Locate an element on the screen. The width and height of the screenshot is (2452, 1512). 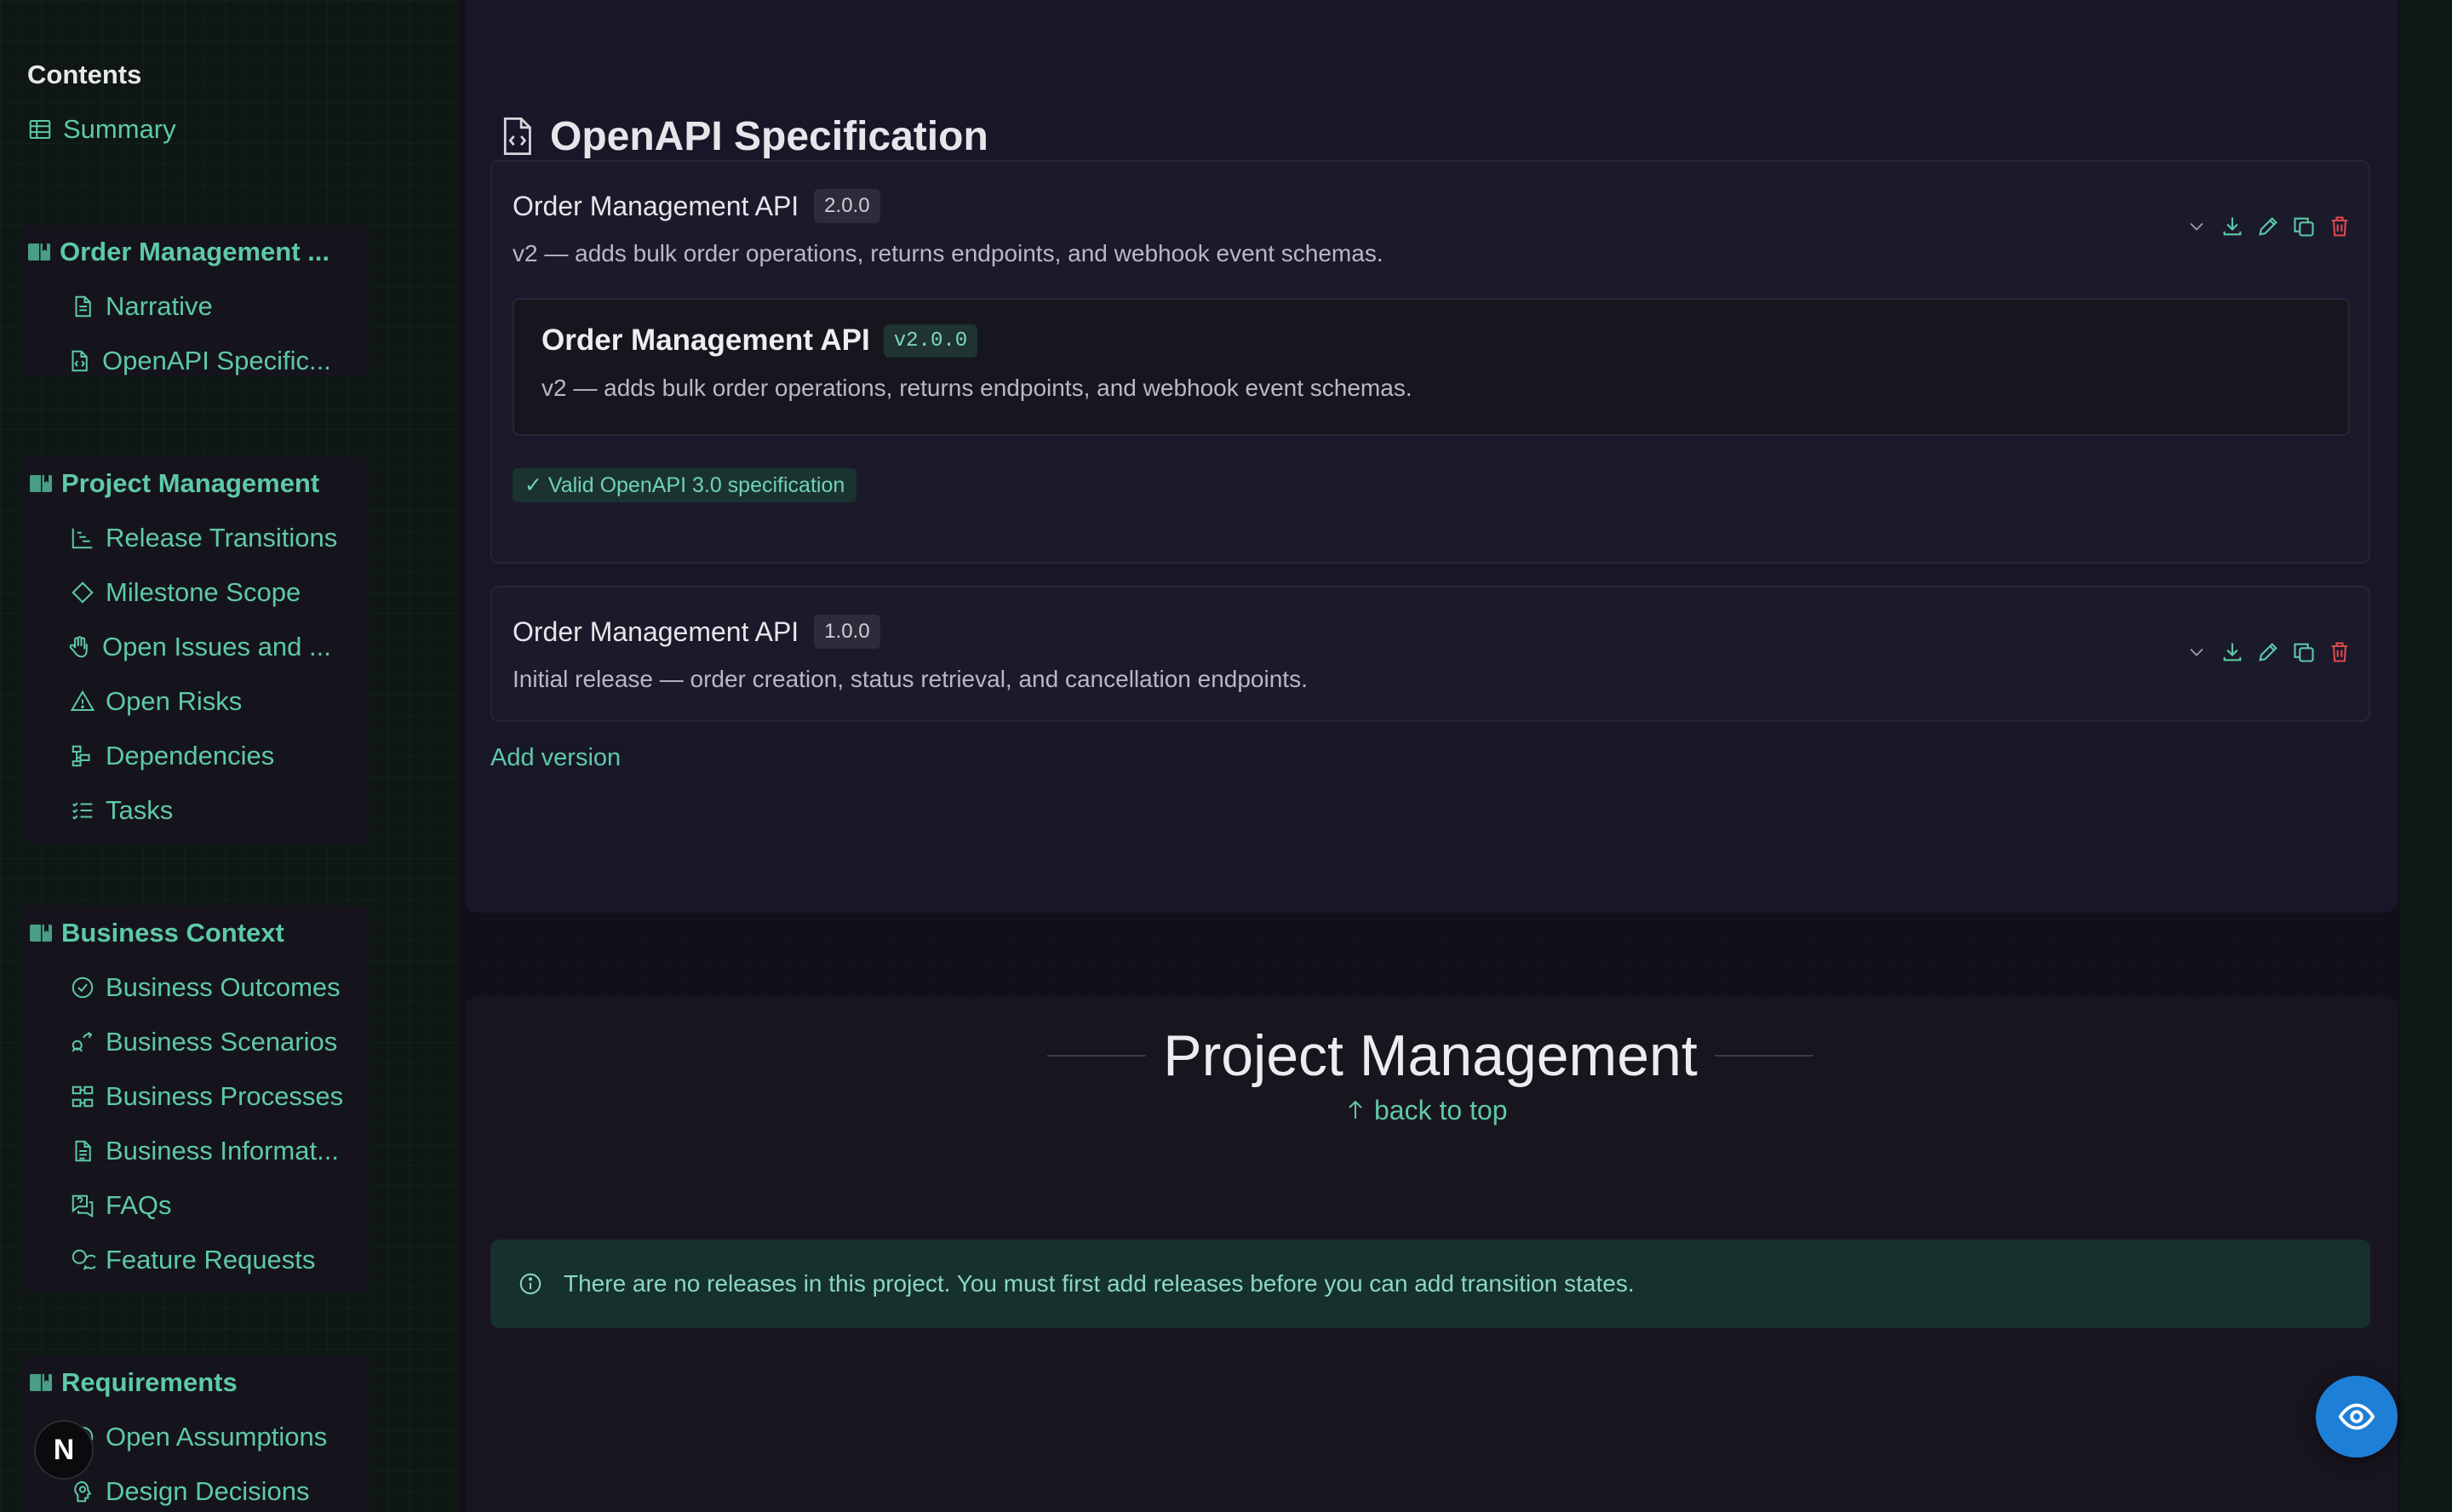
workflow-icon is located at coordinates (83, 1096).